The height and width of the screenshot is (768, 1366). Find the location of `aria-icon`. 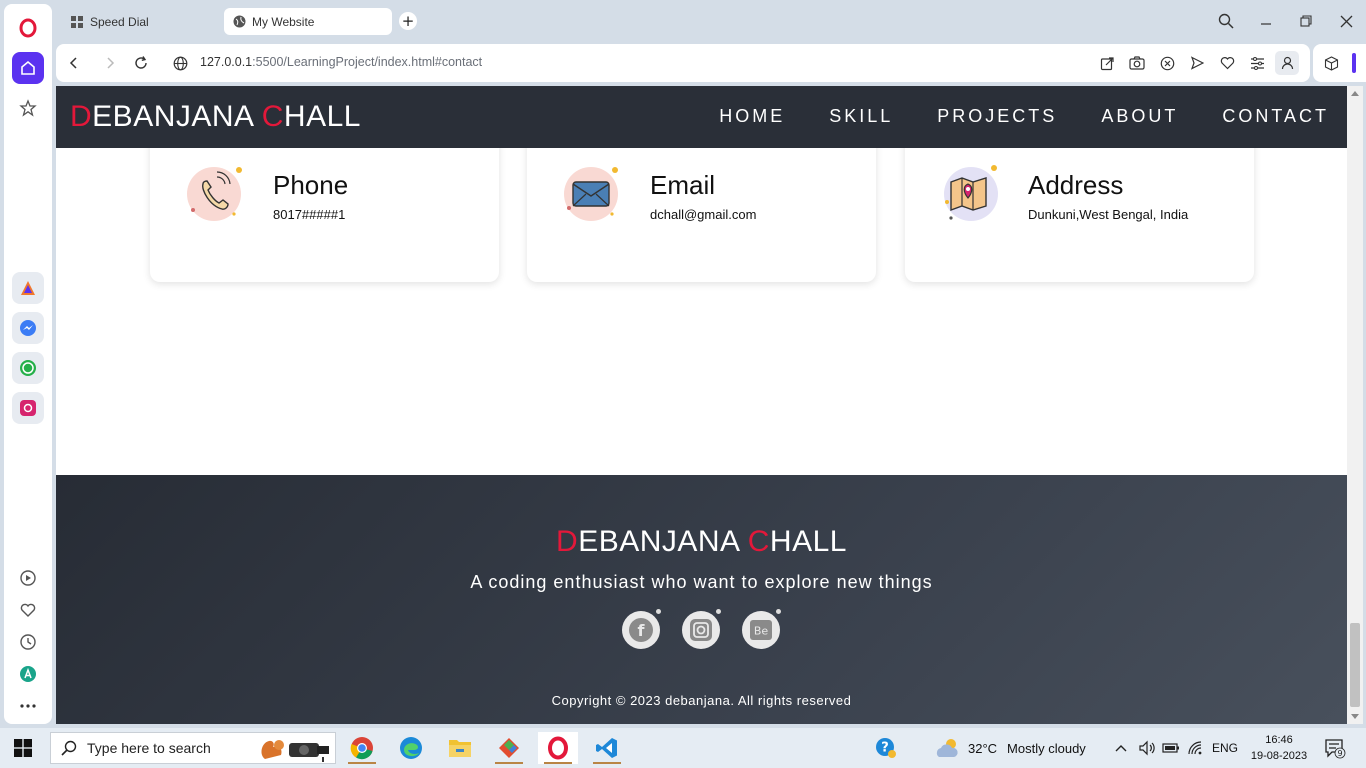

aria-icon is located at coordinates (28, 288).